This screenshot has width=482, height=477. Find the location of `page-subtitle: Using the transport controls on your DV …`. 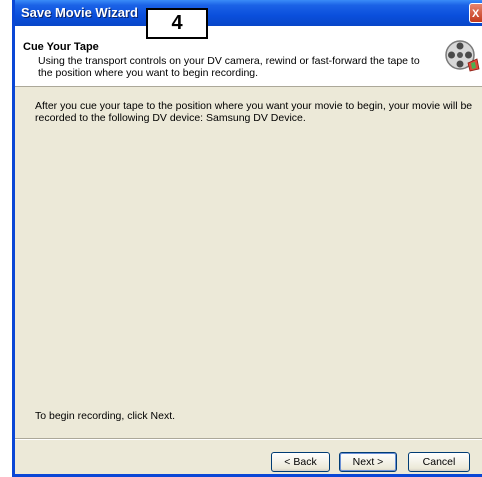

page-subtitle: Using the transport controls on your DV … is located at coordinates (229, 67).